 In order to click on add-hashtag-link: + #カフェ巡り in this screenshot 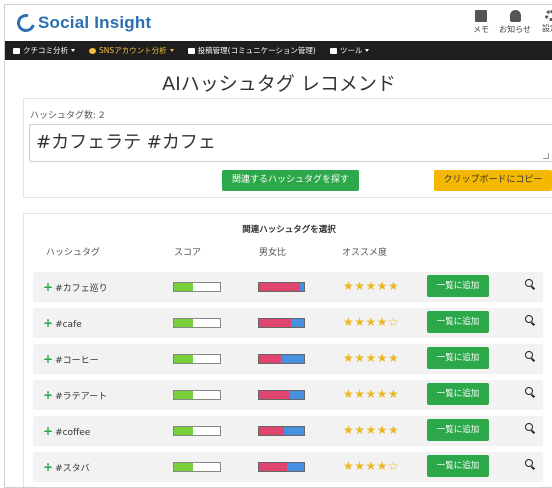, I will do `click(75, 287)`.